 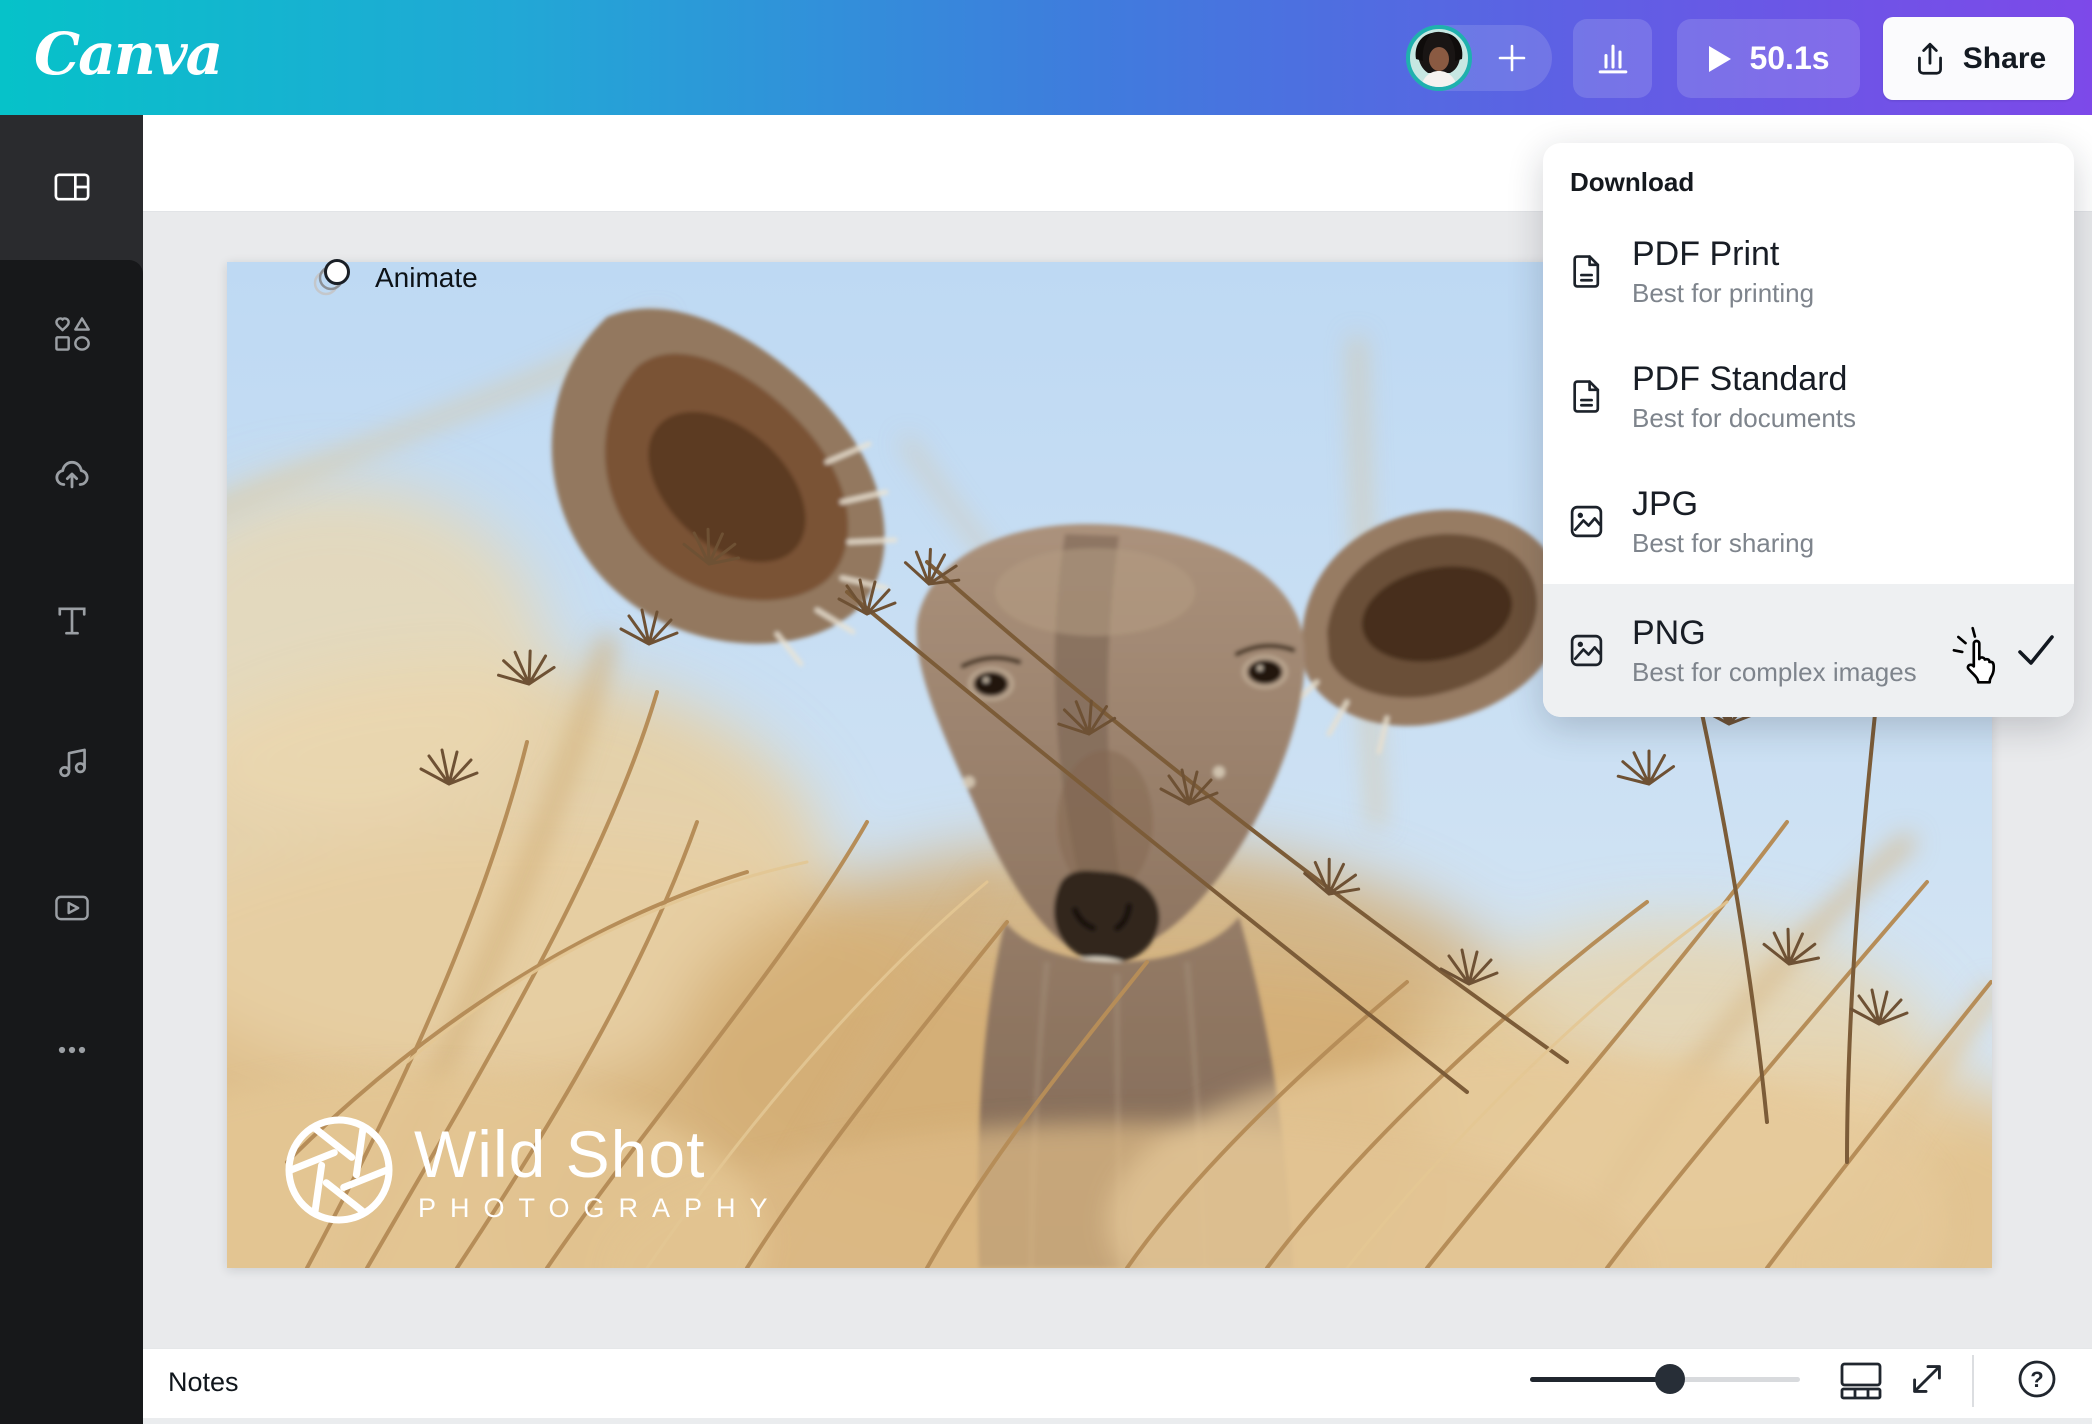 I want to click on text-icon, so click(x=71, y=621).